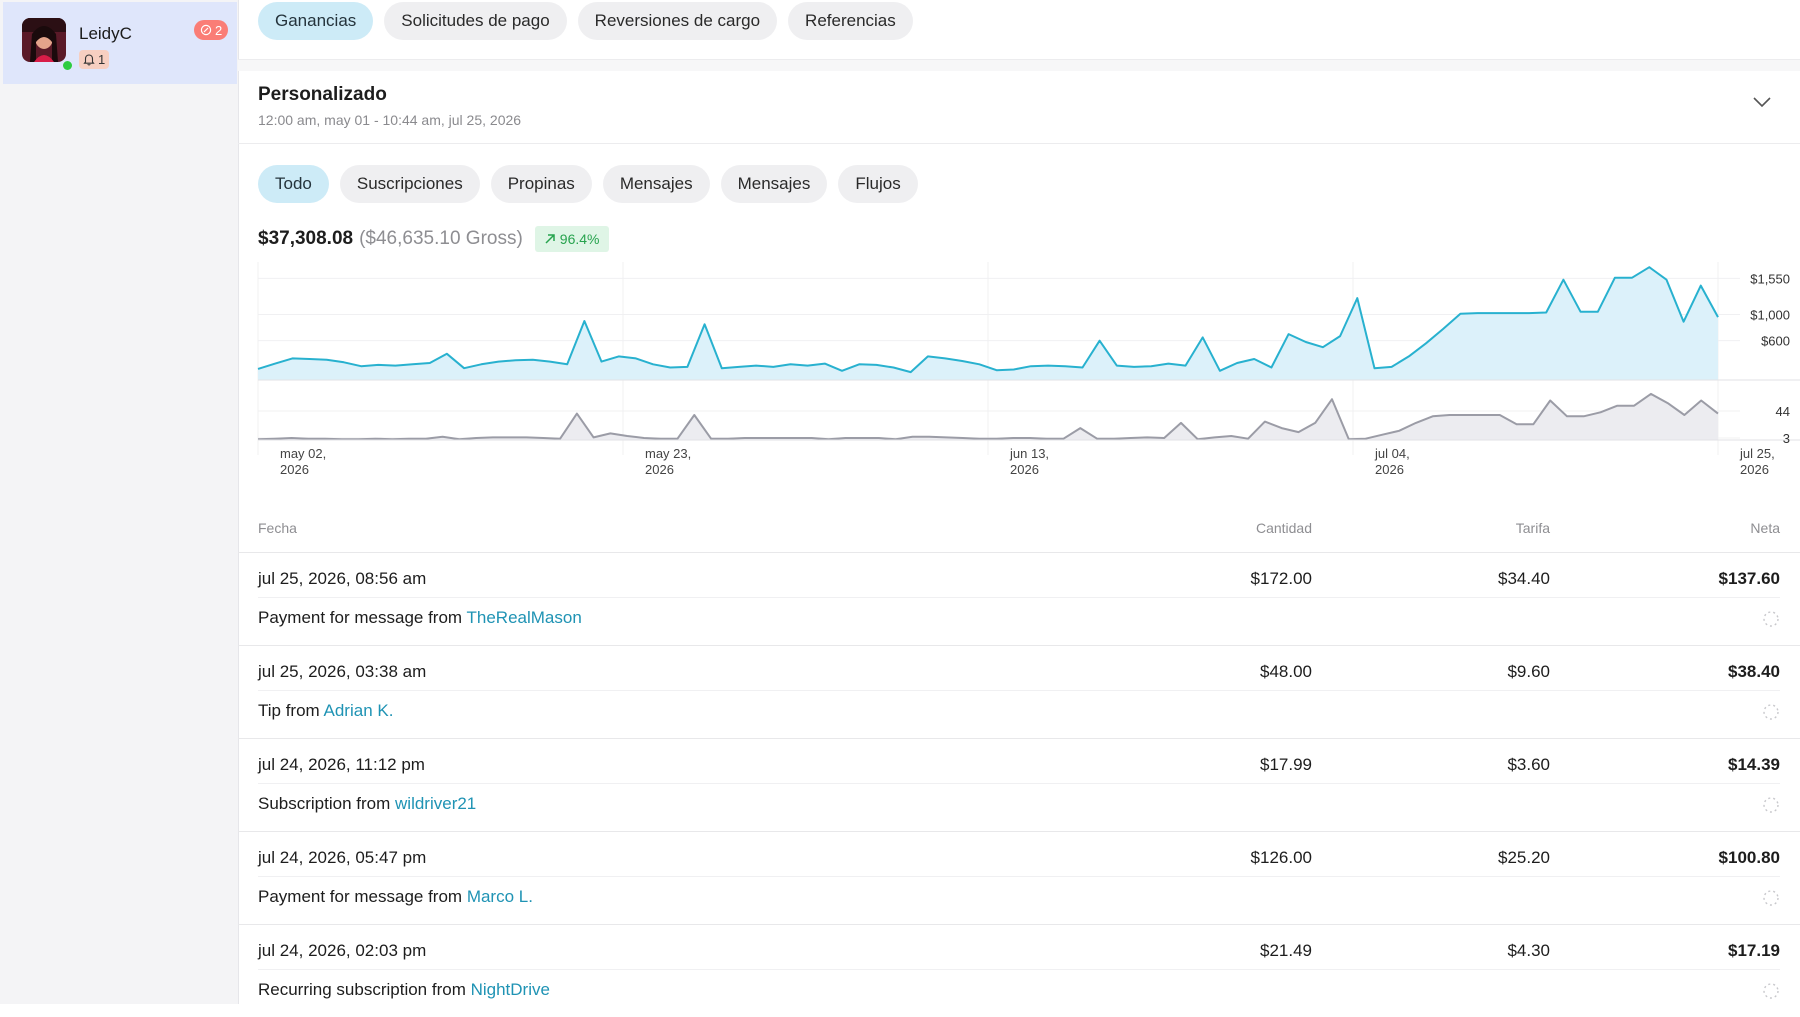 Image resolution: width=1800 pixels, height=1017 pixels. Describe the element at coordinates (67, 65) in the screenshot. I see `online-status-dot` at that location.